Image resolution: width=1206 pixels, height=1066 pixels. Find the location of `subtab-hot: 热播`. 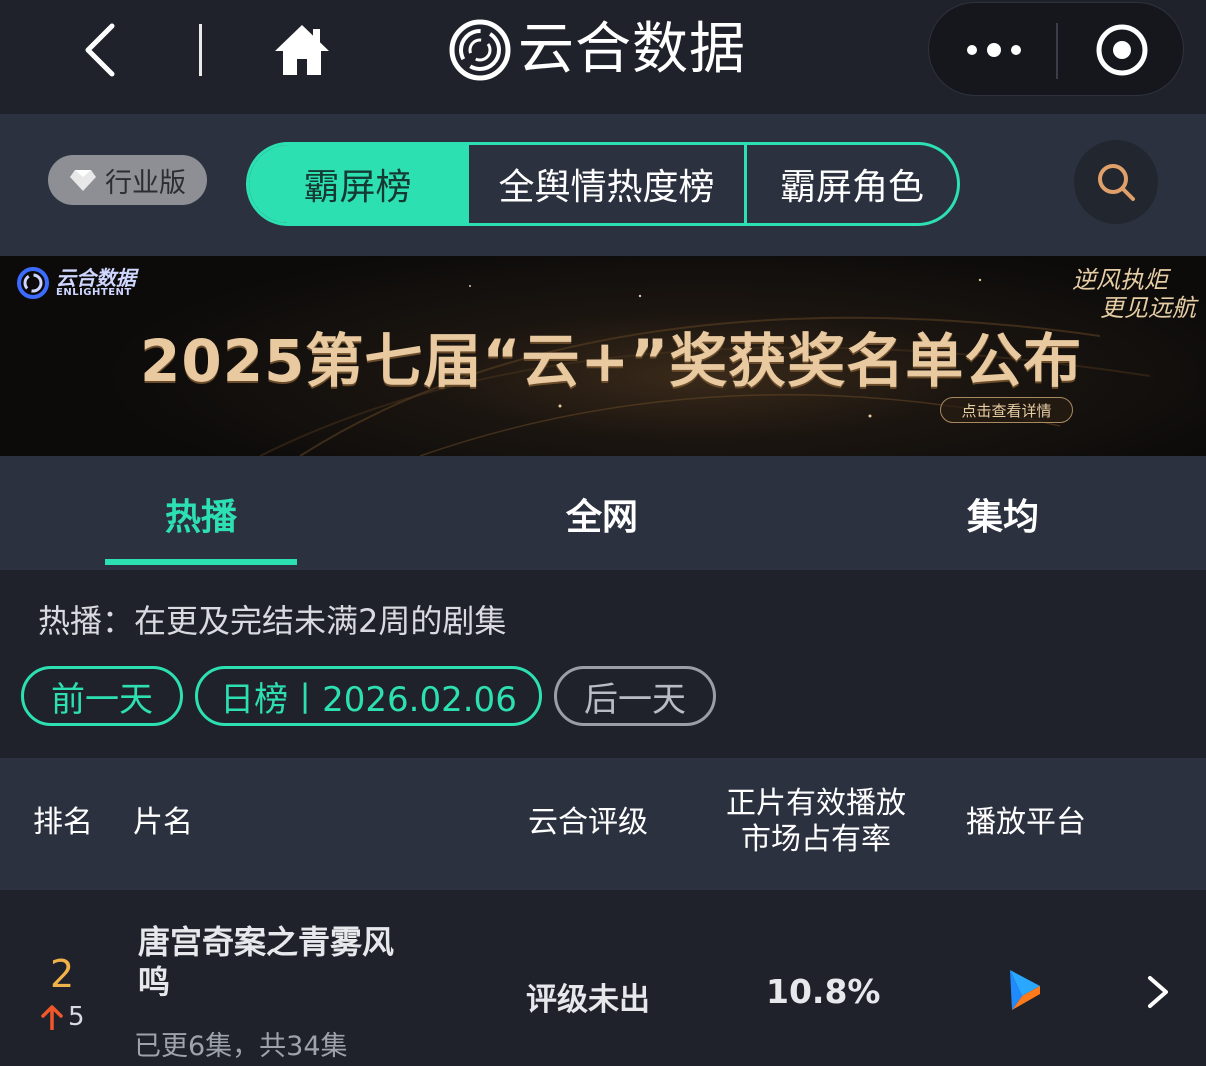

subtab-hot: 热播 is located at coordinates (201, 514).